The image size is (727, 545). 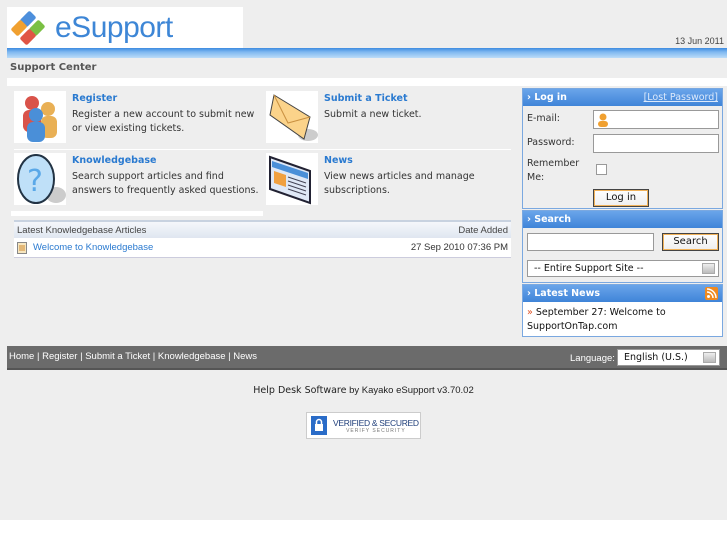 I want to click on badge-title: VERIFIED & SECURED, so click(x=376, y=422).